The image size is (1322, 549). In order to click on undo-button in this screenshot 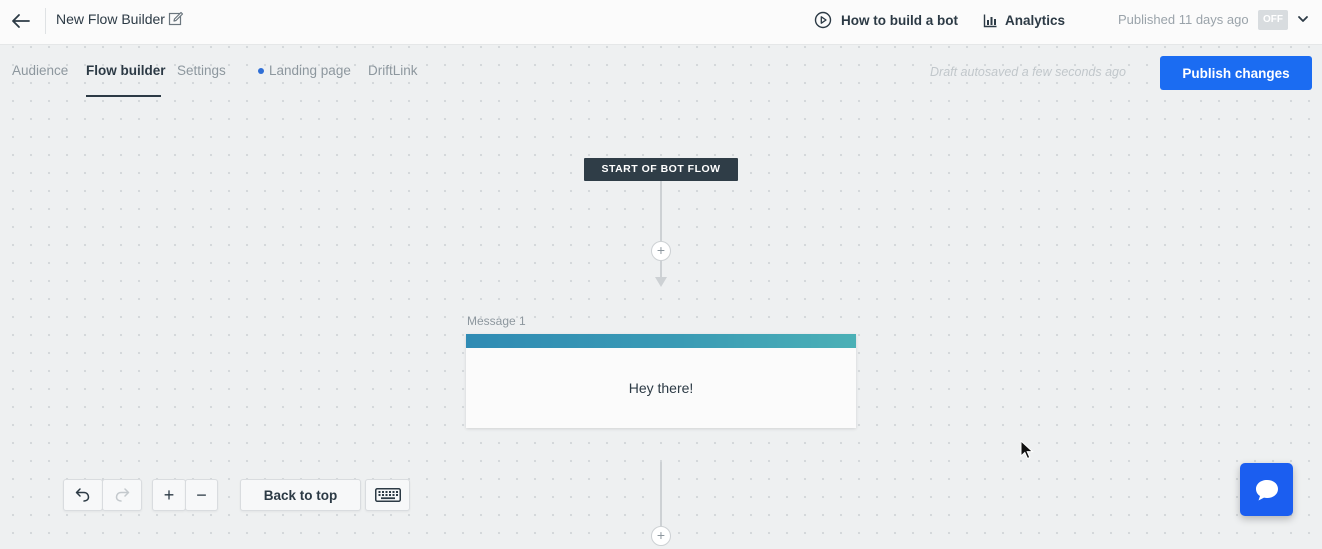, I will do `click(83, 495)`.